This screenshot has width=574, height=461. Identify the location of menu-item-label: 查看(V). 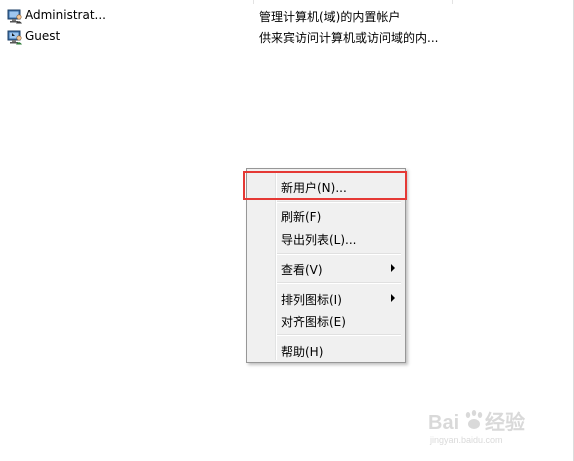
(302, 270).